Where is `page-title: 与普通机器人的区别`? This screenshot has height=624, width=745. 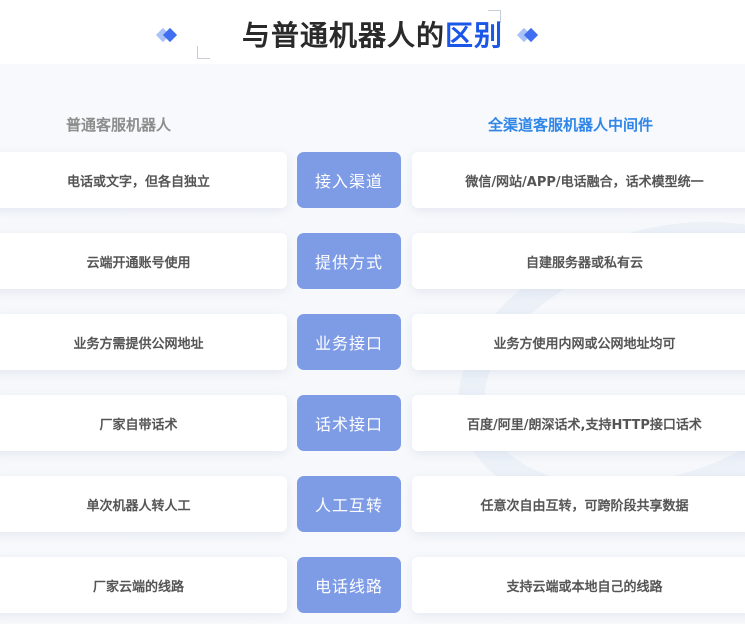 page-title: 与普通机器人的区别 is located at coordinates (372, 36).